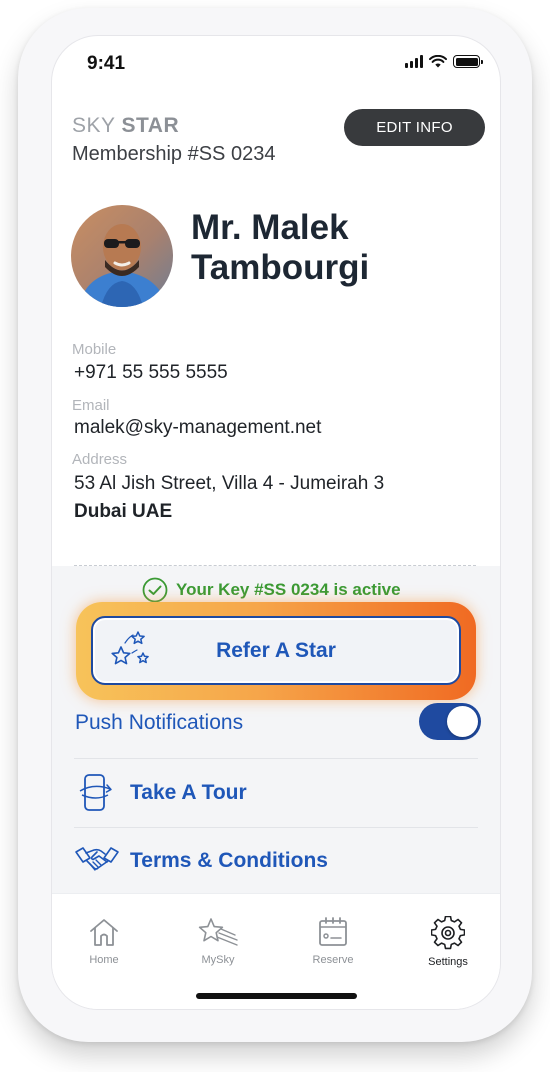 The height and width of the screenshot is (1072, 550). What do you see at coordinates (151, 372) in the screenshot?
I see `mobile-value: +971 55 555 5555` at bounding box center [151, 372].